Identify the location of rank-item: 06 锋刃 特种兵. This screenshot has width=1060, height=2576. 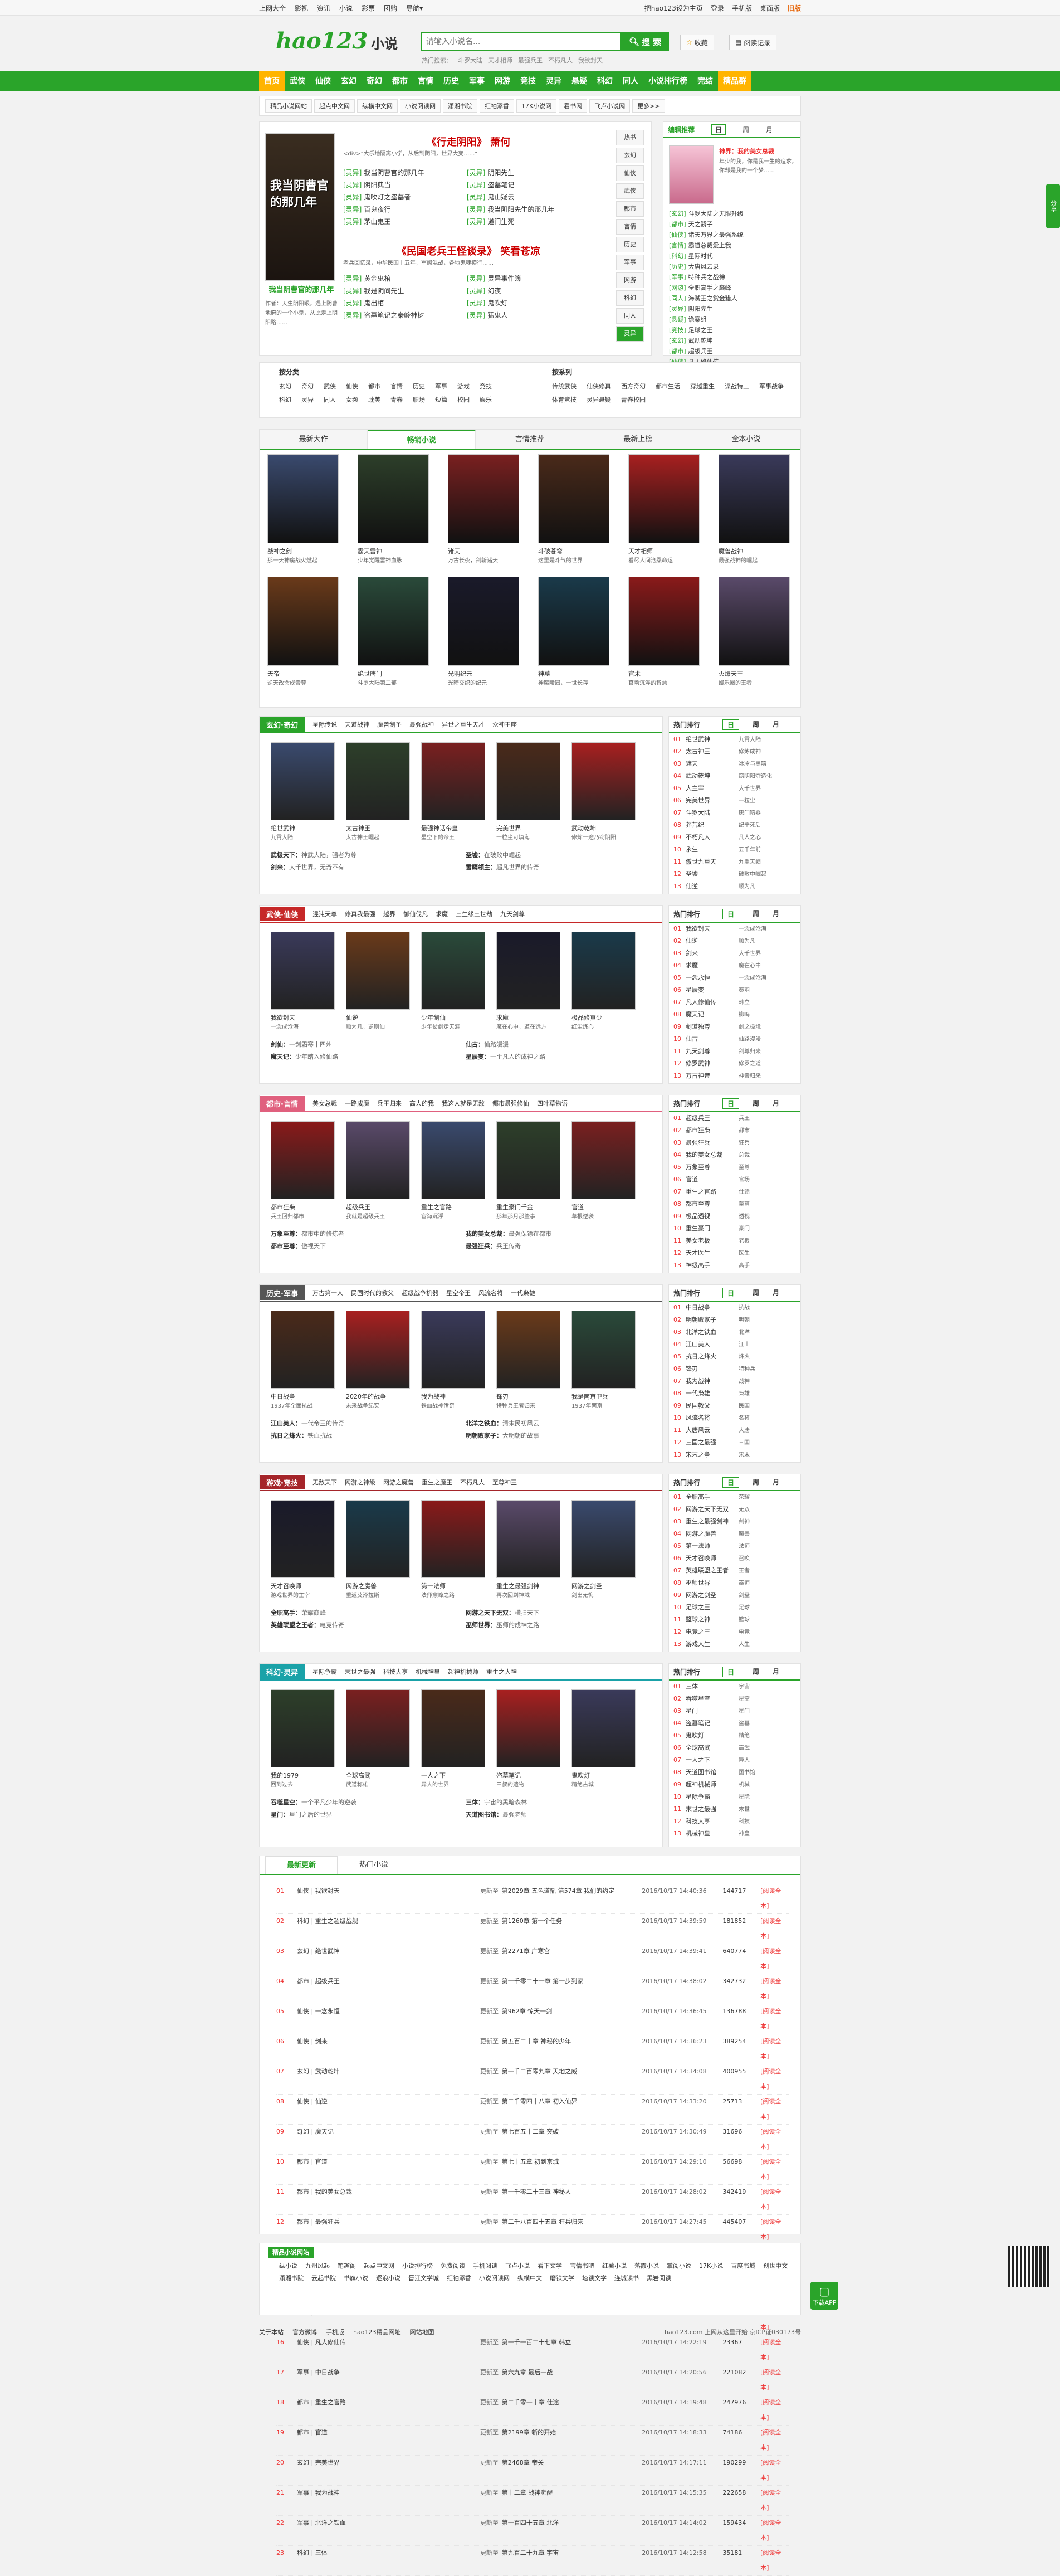
(734, 1369).